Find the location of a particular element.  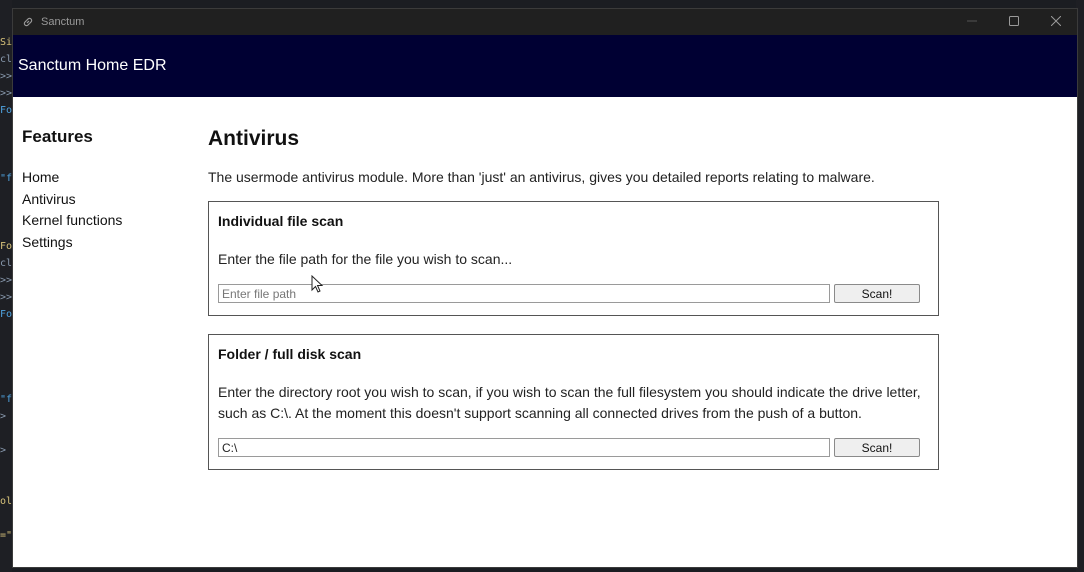

maximize-button is located at coordinates (1014, 22).